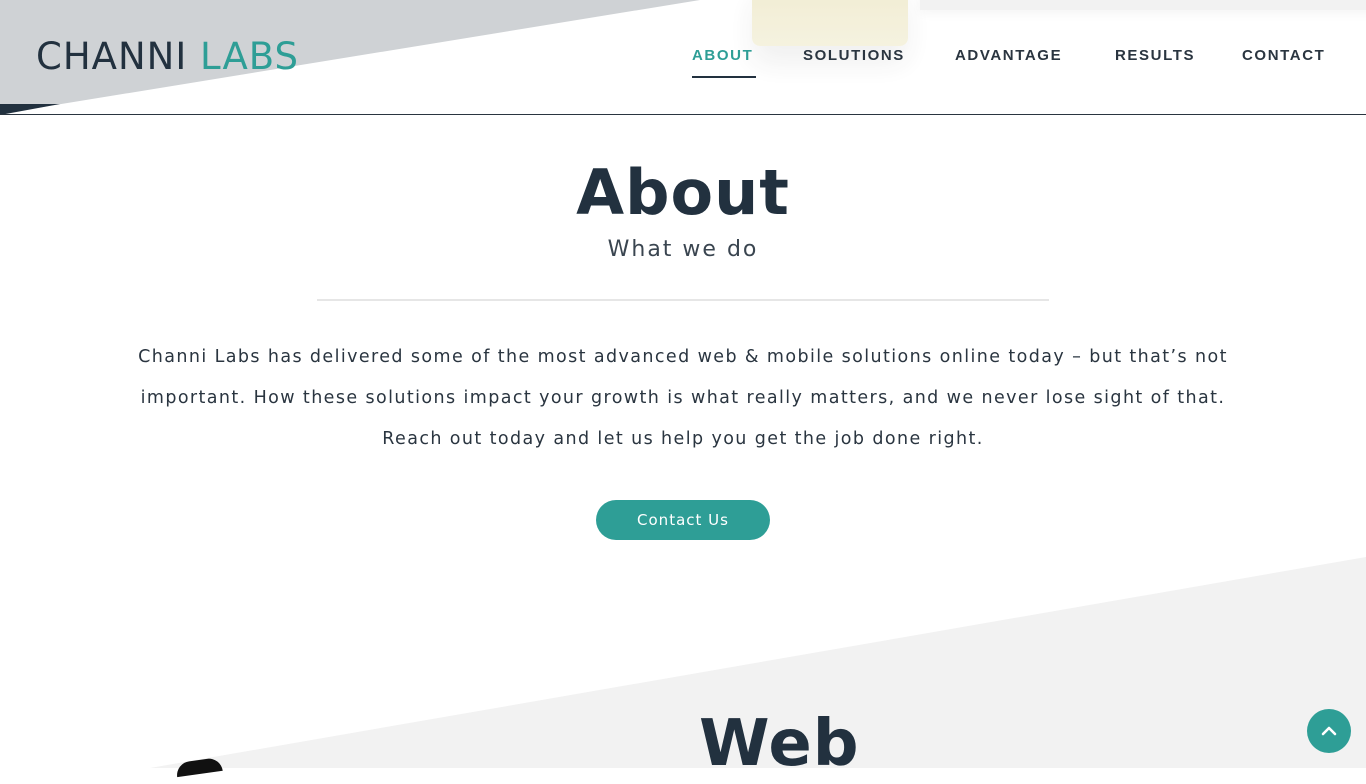 The image size is (1366, 784). Describe the element at coordinates (779, 744) in the screenshot. I see `web-section-title: Web` at that location.